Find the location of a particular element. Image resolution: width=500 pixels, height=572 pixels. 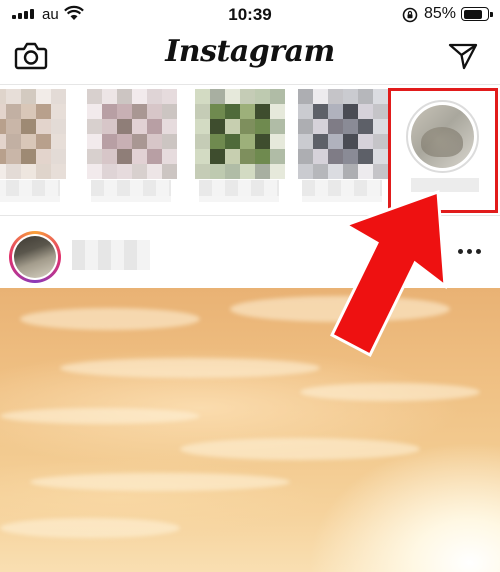

battery-icon is located at coordinates (477, 14).